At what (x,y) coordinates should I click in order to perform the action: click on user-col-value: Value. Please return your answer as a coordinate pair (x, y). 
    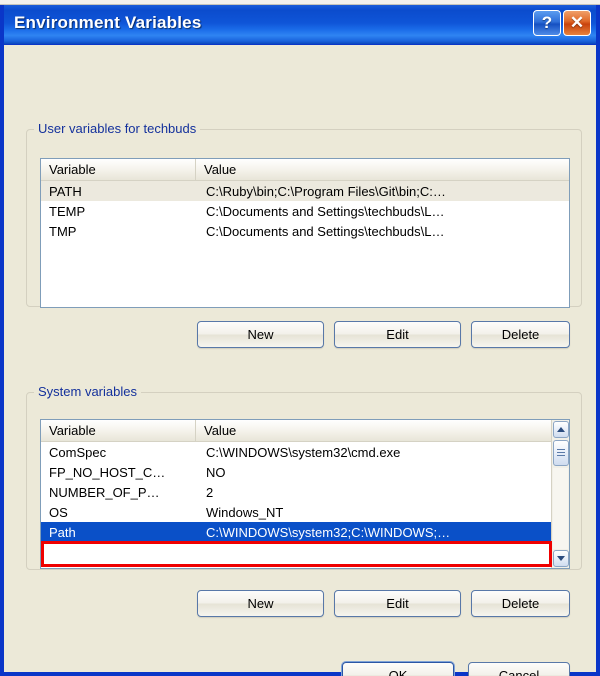
    Looking at the image, I should click on (382, 169).